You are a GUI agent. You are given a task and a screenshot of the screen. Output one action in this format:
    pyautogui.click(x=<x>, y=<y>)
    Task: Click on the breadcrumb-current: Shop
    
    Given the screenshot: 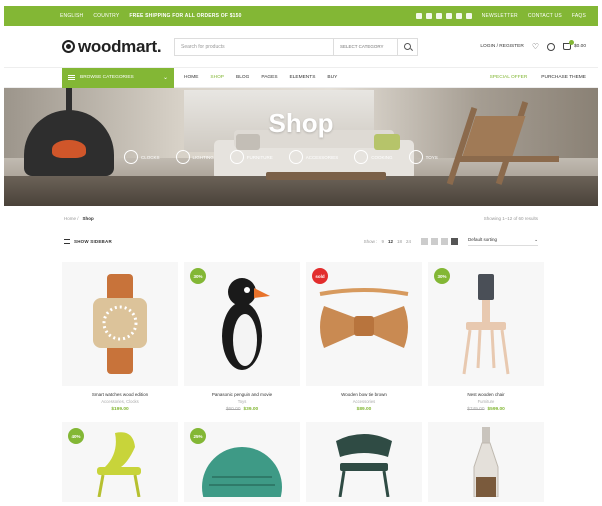 What is the action you would take?
    pyautogui.click(x=88, y=218)
    